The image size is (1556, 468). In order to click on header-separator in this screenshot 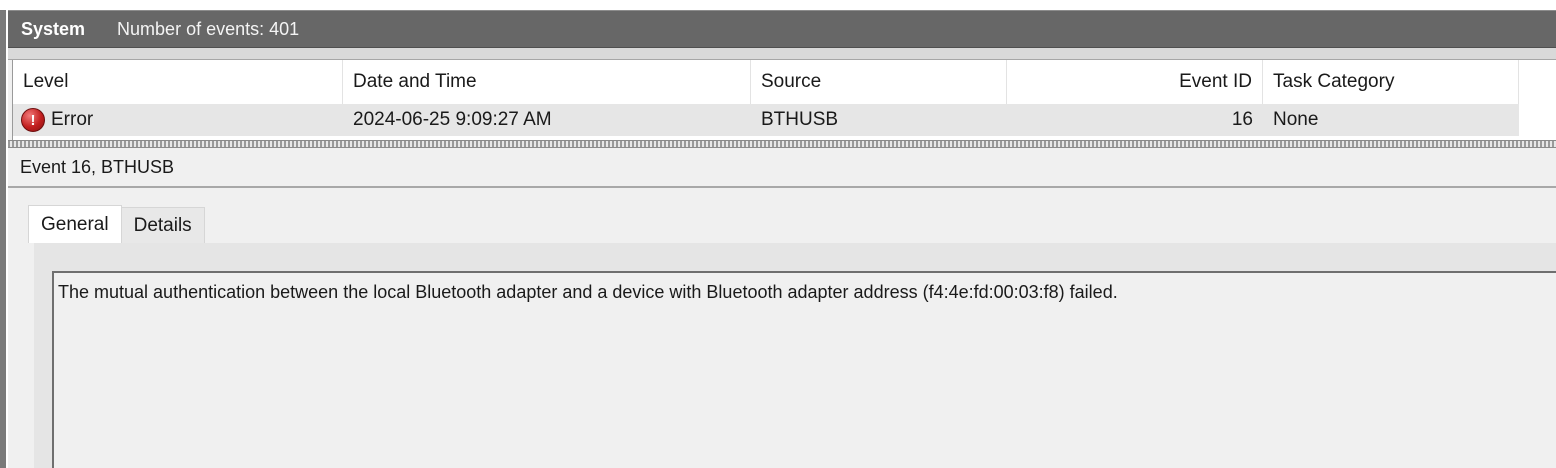, I will do `click(782, 54)`.